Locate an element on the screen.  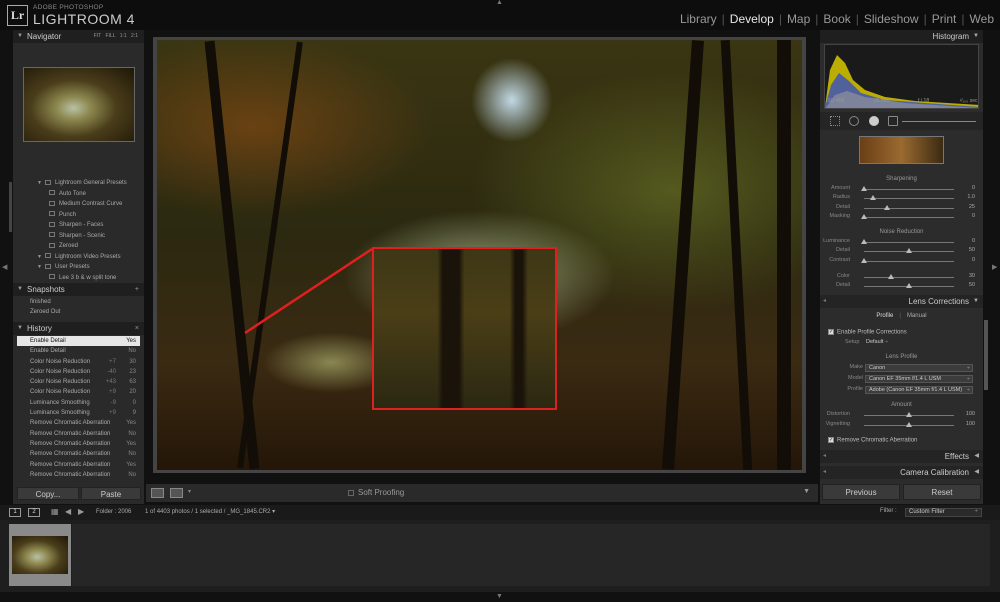
toolbar-menu-icon: ▼ is located at coordinates (806, 491).